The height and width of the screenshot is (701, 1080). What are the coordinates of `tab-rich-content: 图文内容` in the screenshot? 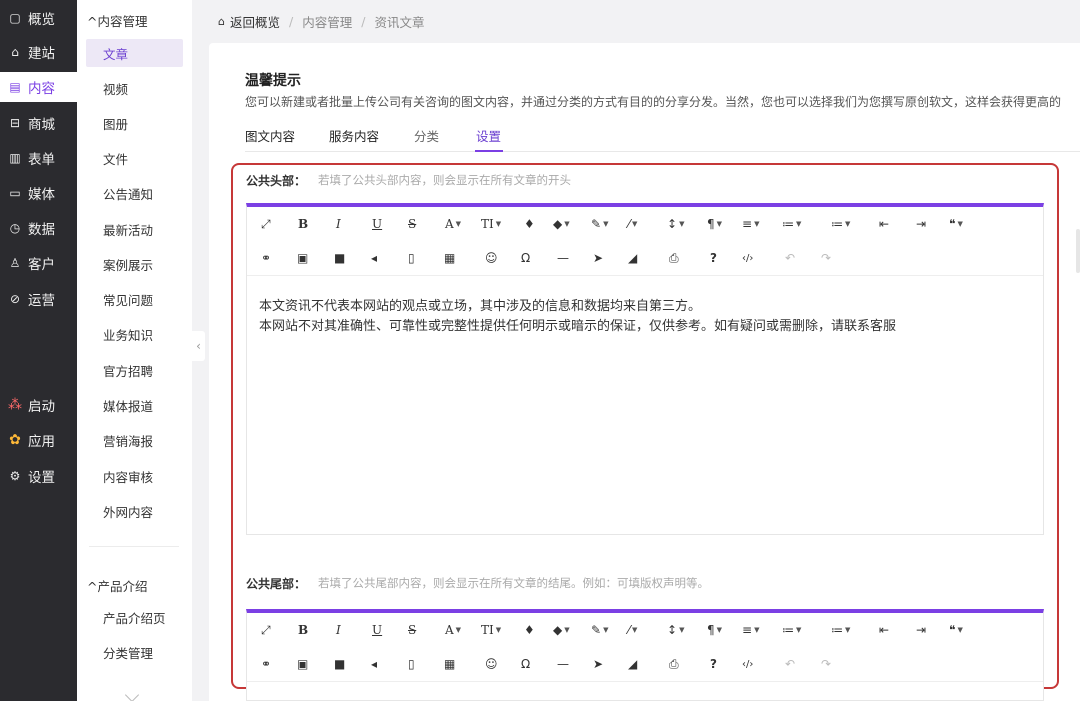 It's located at (270, 135).